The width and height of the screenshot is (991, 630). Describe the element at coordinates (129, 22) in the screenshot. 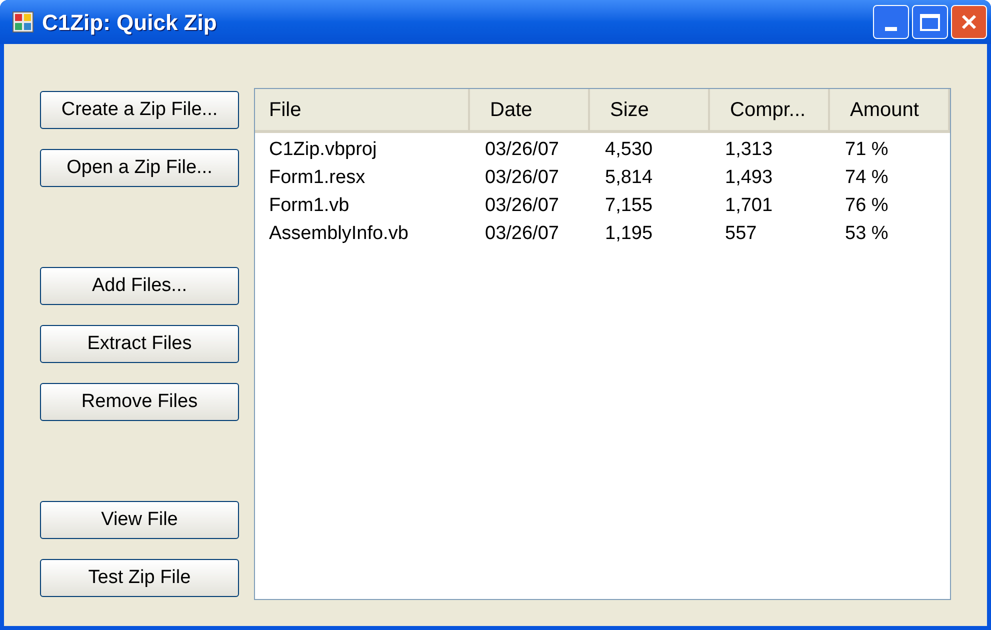

I see `window-title: C1Zip: Quick Zip` at that location.